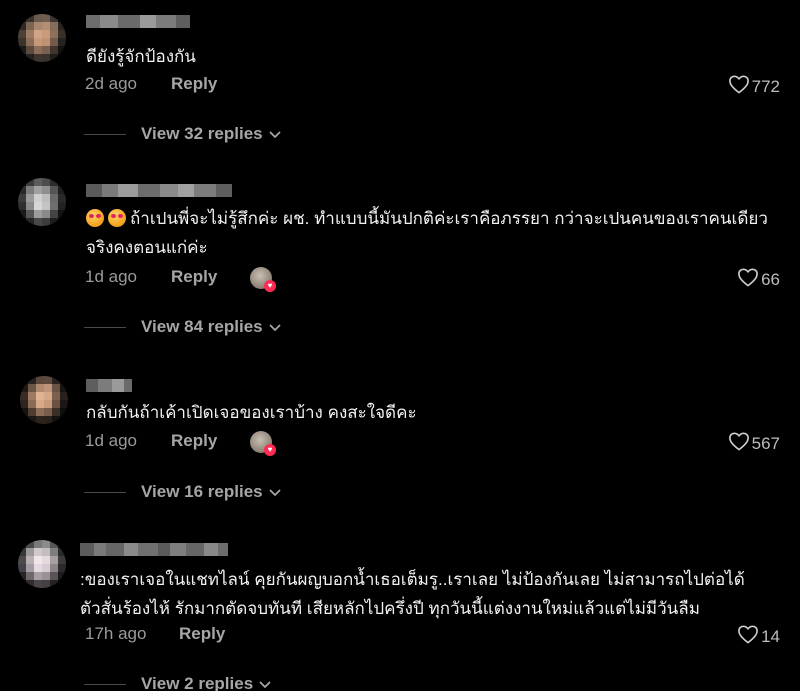 Image resolution: width=800 pixels, height=691 pixels. I want to click on like-button: 66, so click(758, 279).